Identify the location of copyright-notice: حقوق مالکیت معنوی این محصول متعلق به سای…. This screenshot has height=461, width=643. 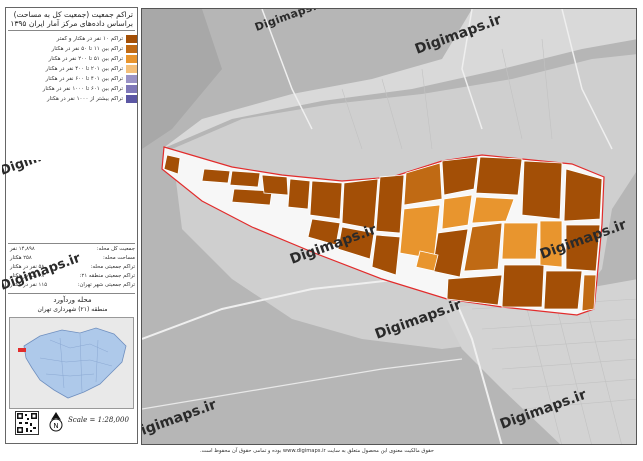
(317, 451).